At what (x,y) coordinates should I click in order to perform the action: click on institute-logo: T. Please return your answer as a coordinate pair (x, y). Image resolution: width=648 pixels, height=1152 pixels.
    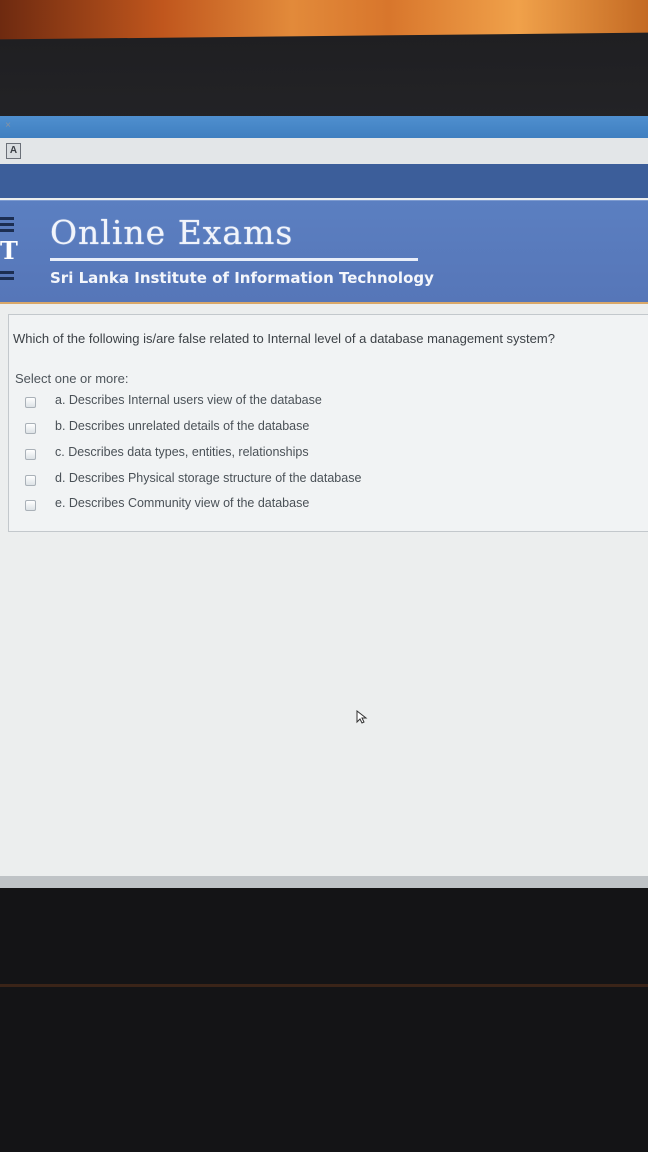
    Looking at the image, I should click on (9, 252).